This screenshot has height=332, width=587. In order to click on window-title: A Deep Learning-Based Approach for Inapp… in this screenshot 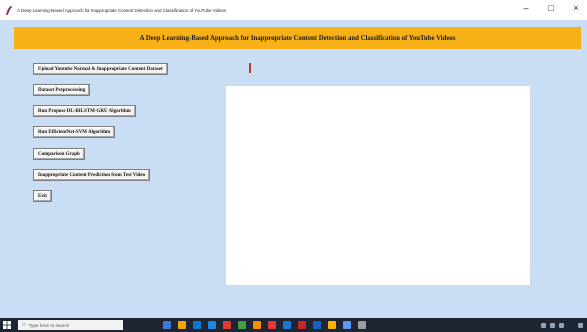, I will do `click(122, 10)`.